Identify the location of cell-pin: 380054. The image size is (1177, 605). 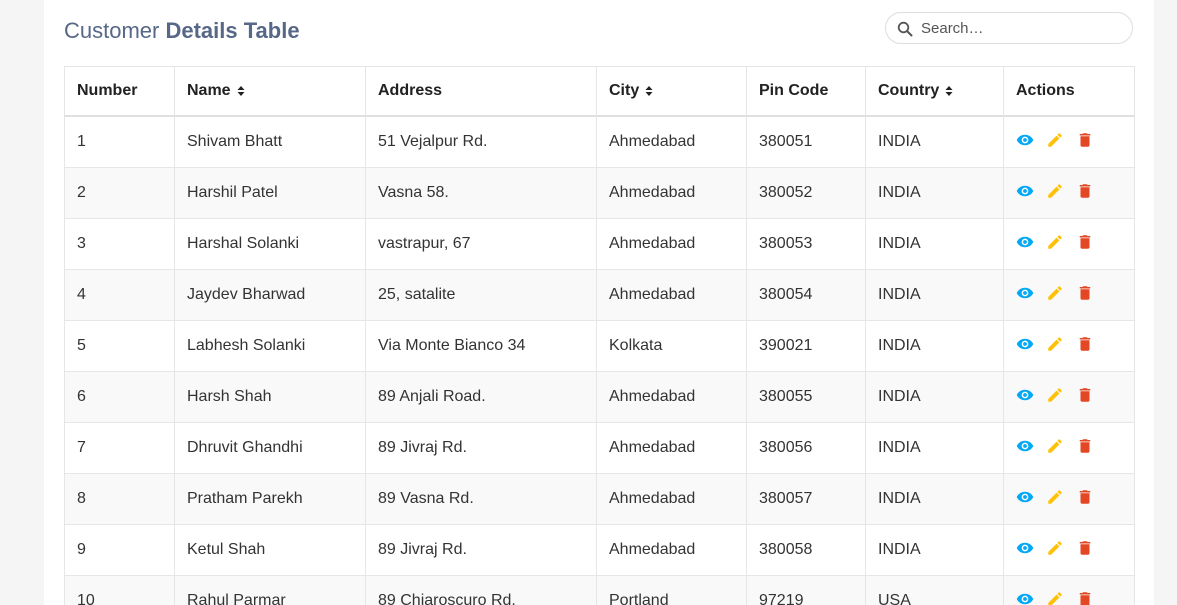
(806, 295).